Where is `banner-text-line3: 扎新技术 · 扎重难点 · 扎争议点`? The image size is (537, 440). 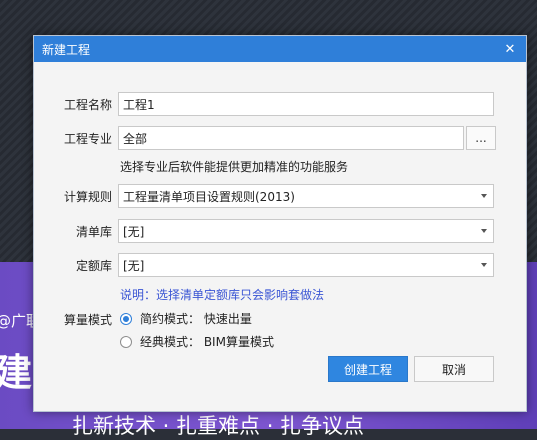
banner-text-line3: 扎新技术 · 扎重难点 · 扎争议点 is located at coordinates (218, 426).